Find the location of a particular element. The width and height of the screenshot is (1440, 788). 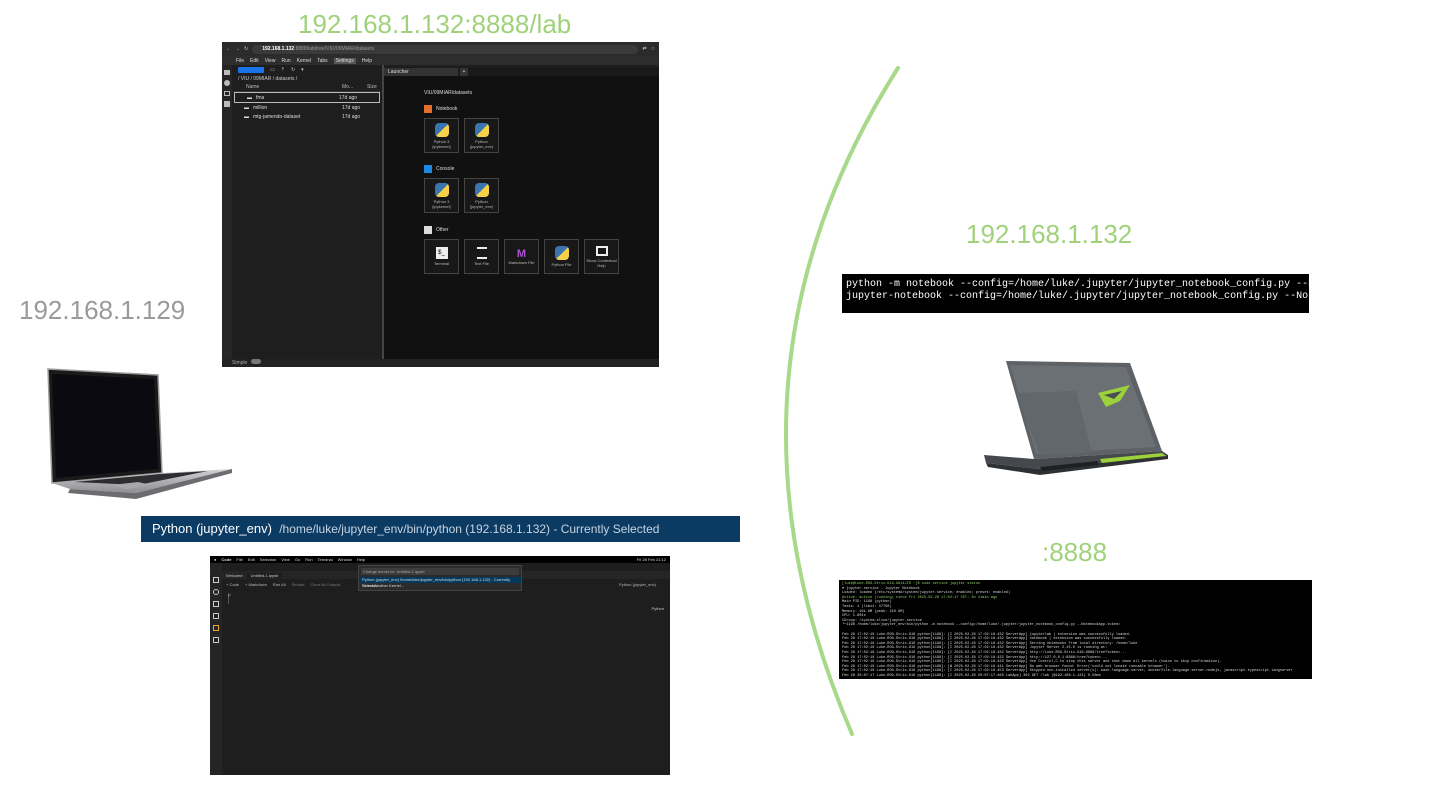

menu-item: Window is located at coordinates (345, 559).